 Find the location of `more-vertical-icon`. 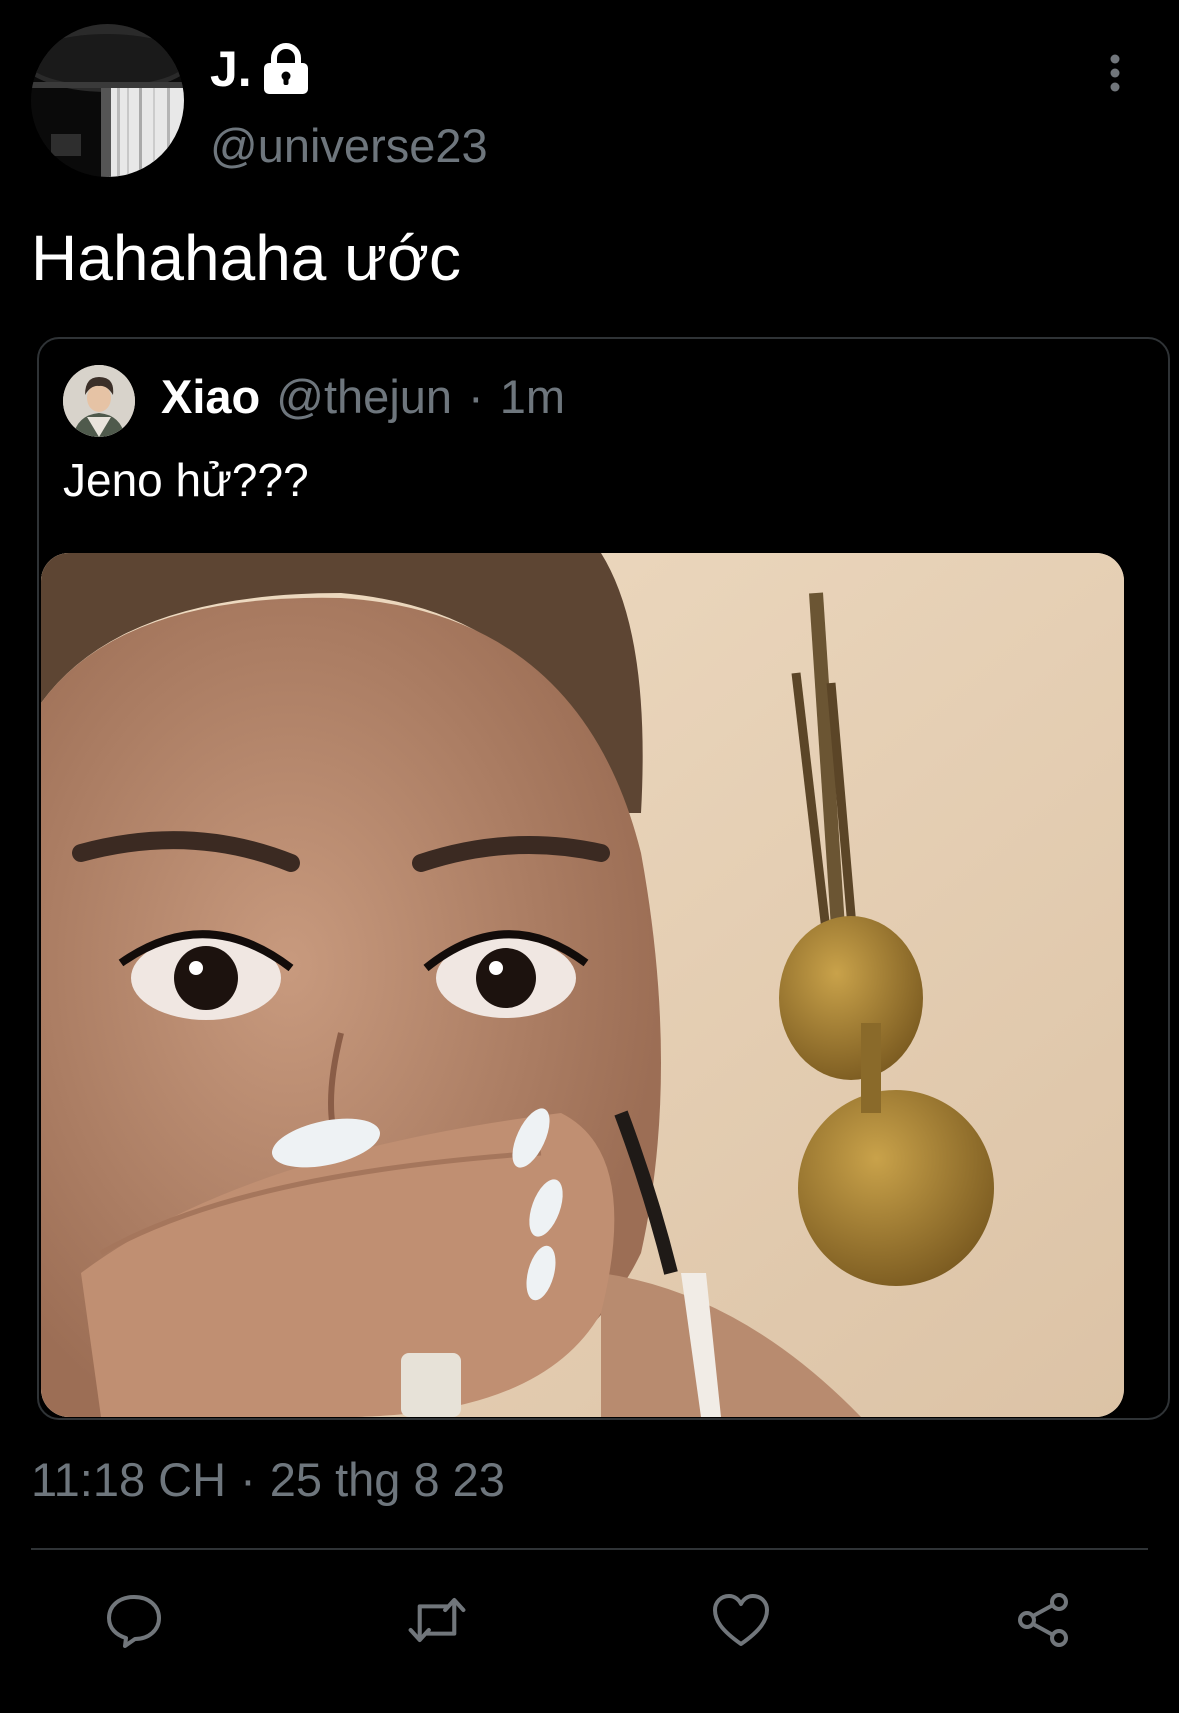

more-vertical-icon is located at coordinates (1115, 73).